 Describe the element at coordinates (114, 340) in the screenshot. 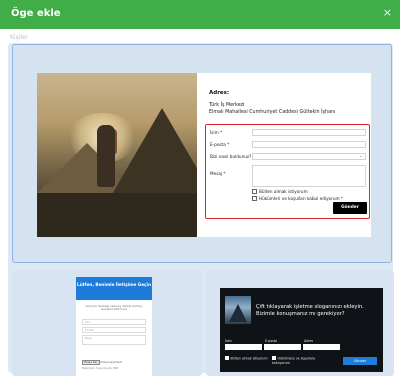

I see `message-input: Mesaj` at that location.